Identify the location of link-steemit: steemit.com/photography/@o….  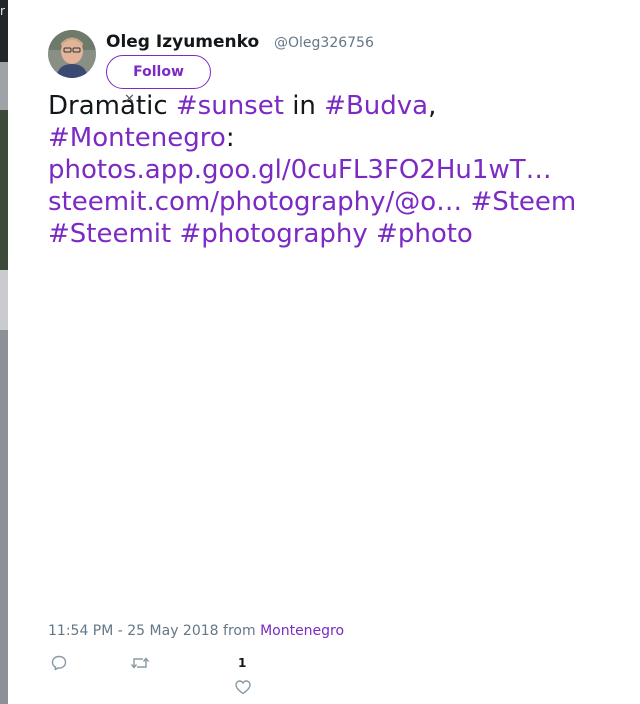
(255, 202).